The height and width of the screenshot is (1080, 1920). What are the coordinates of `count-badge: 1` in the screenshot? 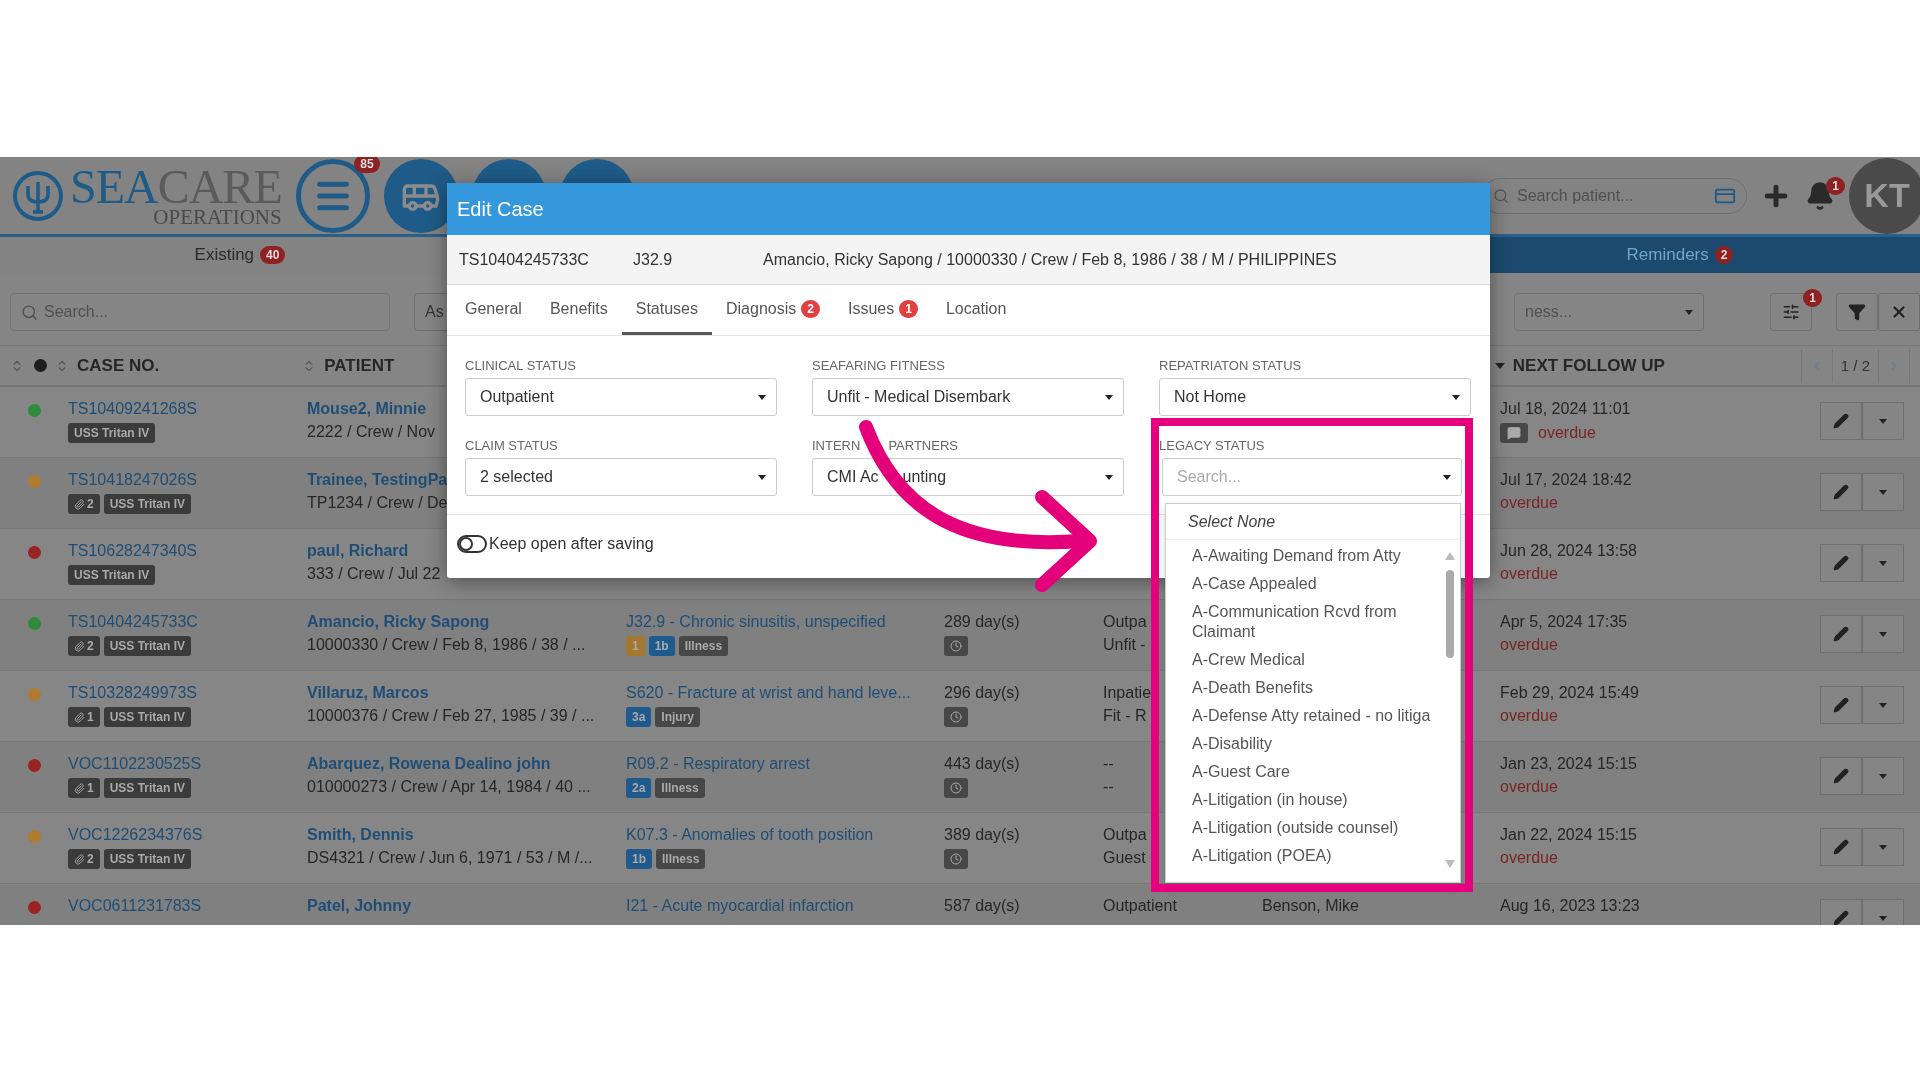 It's located at (908, 308).